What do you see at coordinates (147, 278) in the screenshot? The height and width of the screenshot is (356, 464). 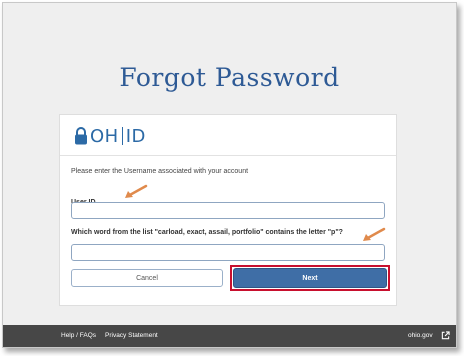 I see `cancel-button: Cancel` at bounding box center [147, 278].